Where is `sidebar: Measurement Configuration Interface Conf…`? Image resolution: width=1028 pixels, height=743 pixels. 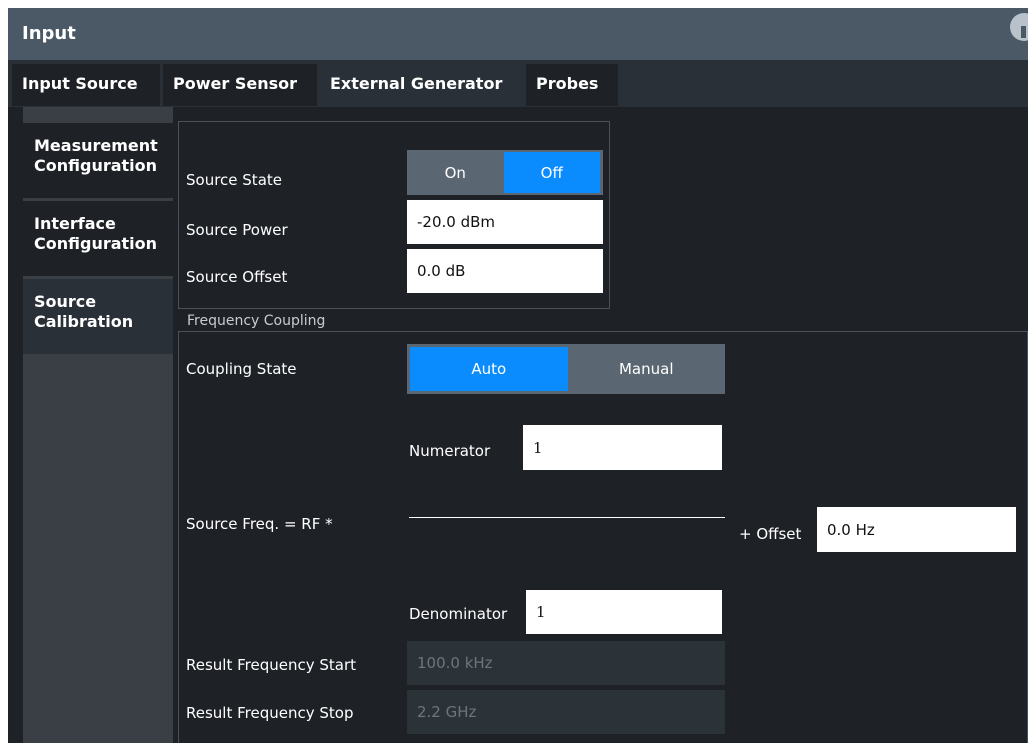 sidebar: Measurement Configuration Interface Conf… is located at coordinates (98, 425).